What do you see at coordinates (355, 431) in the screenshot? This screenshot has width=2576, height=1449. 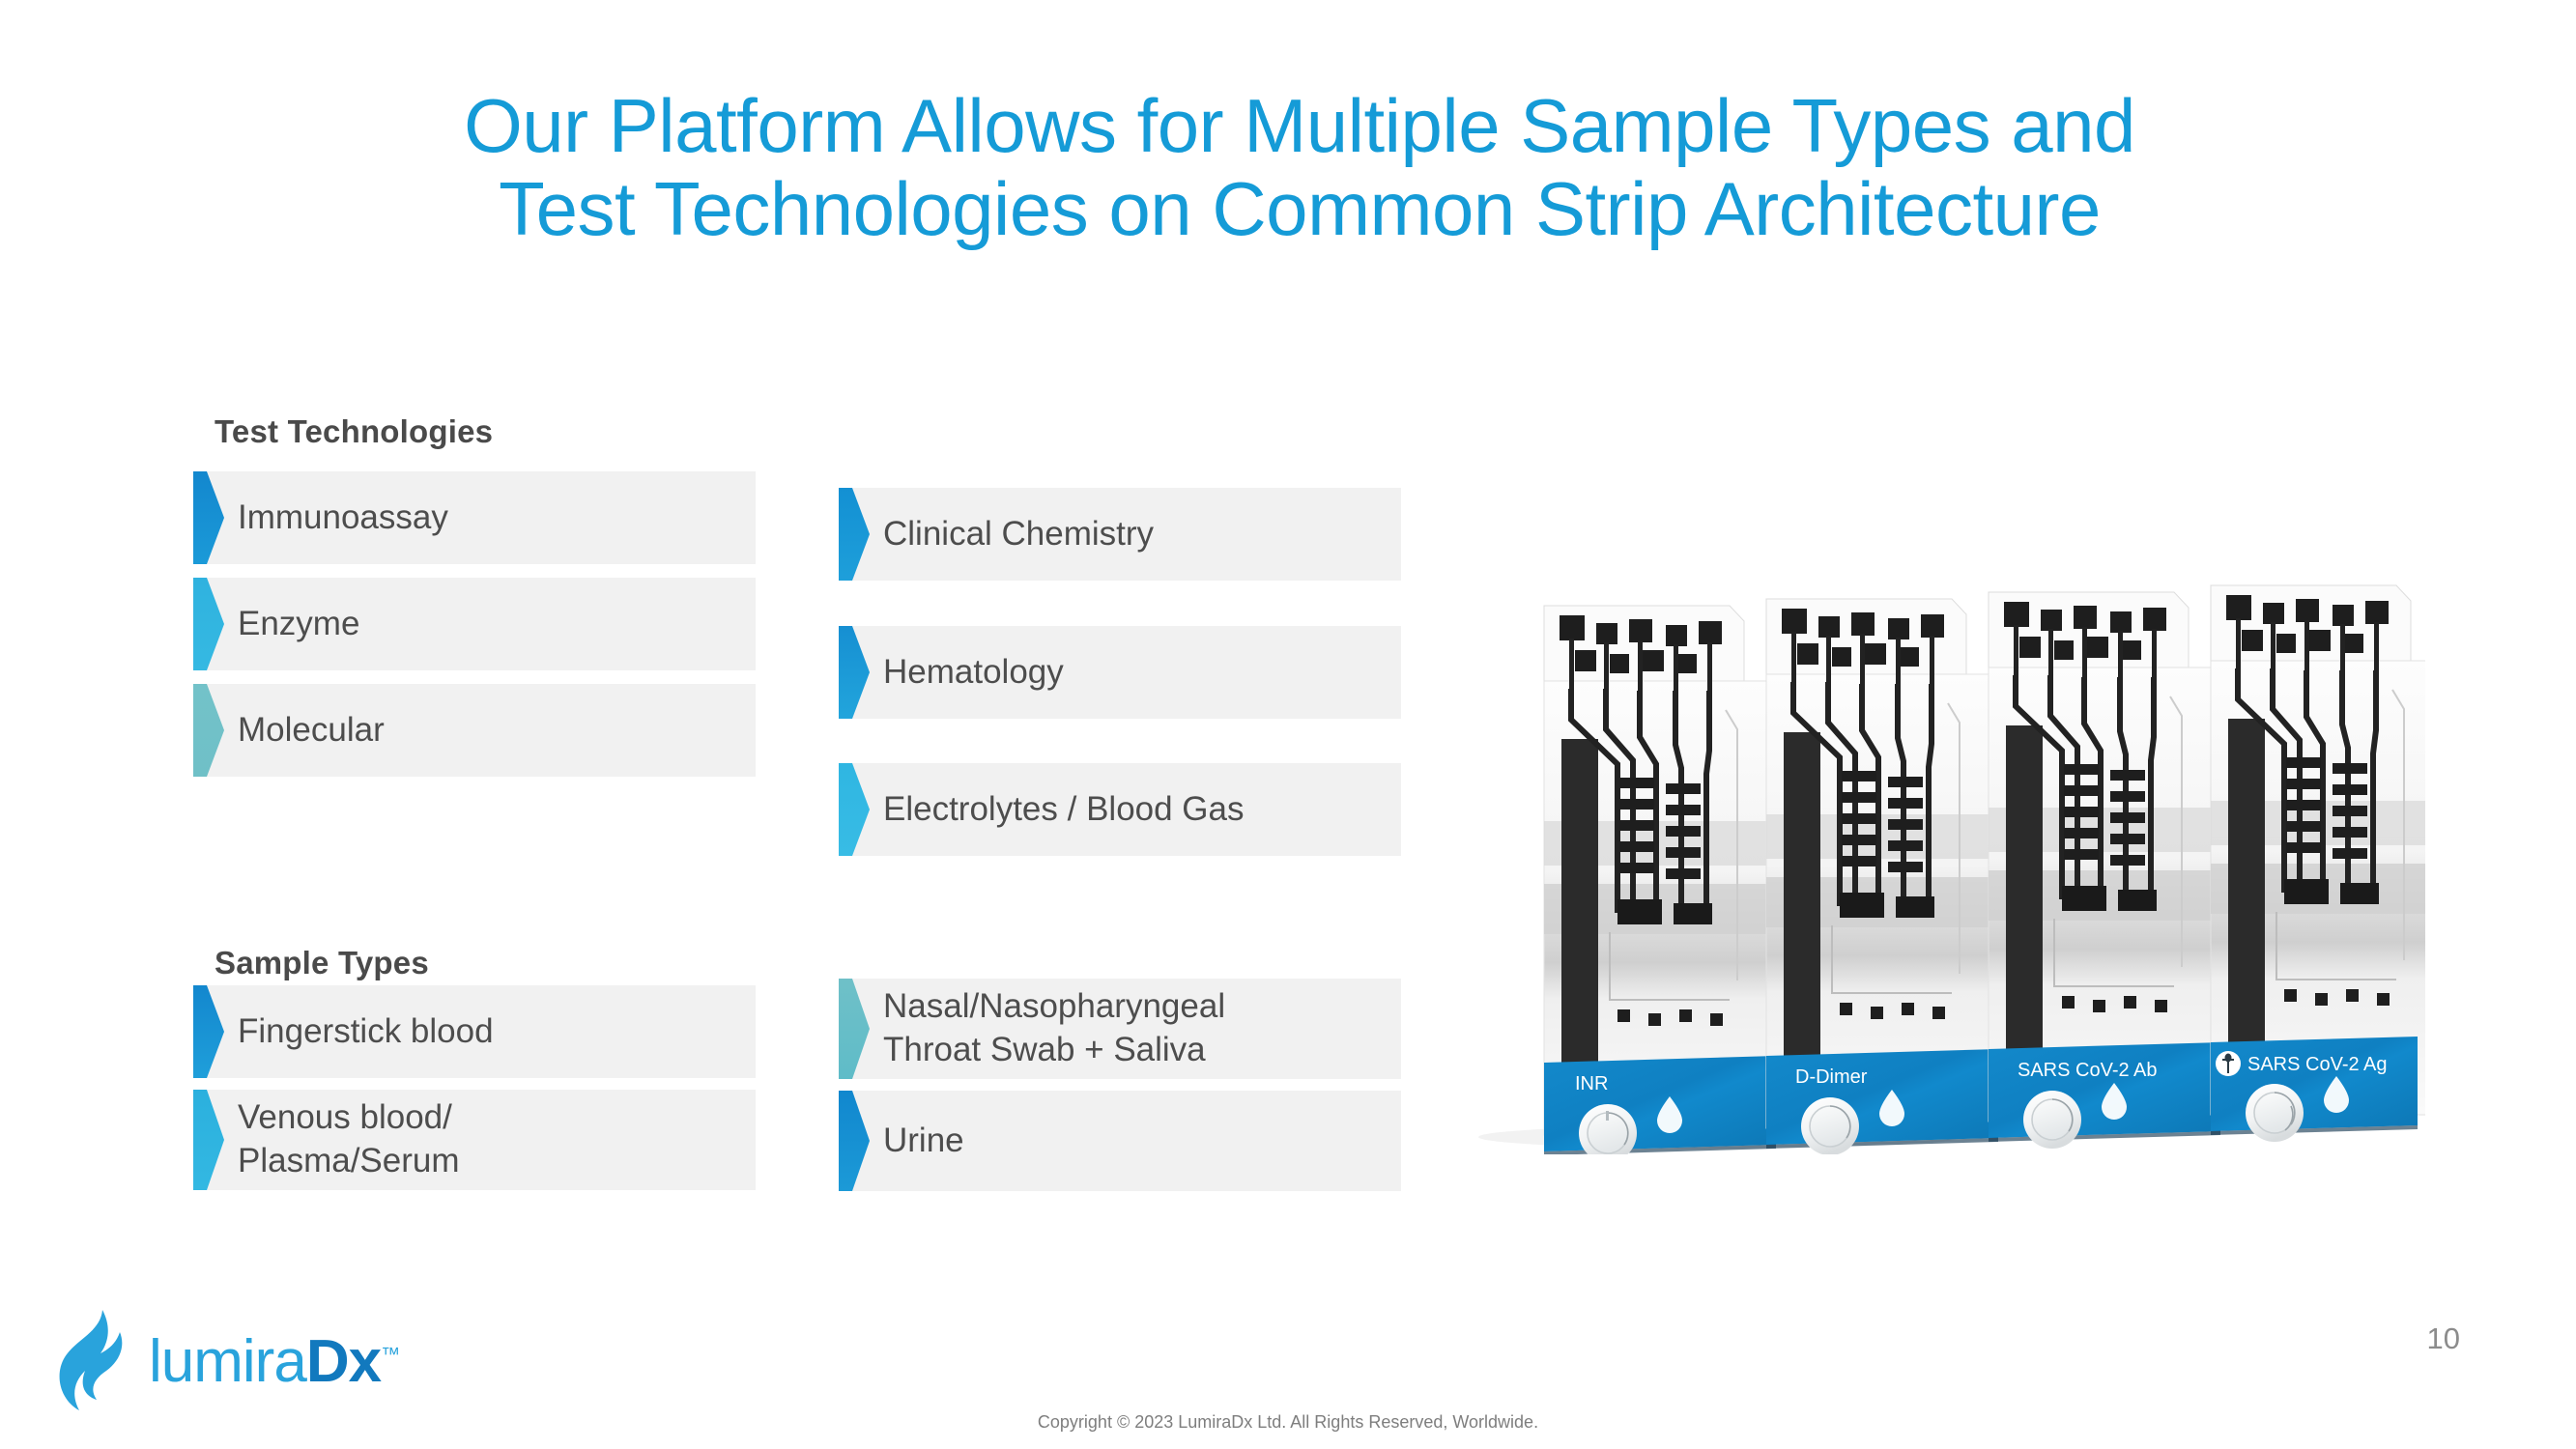 I see `section-heading-test-technologies: Test Technologies` at bounding box center [355, 431].